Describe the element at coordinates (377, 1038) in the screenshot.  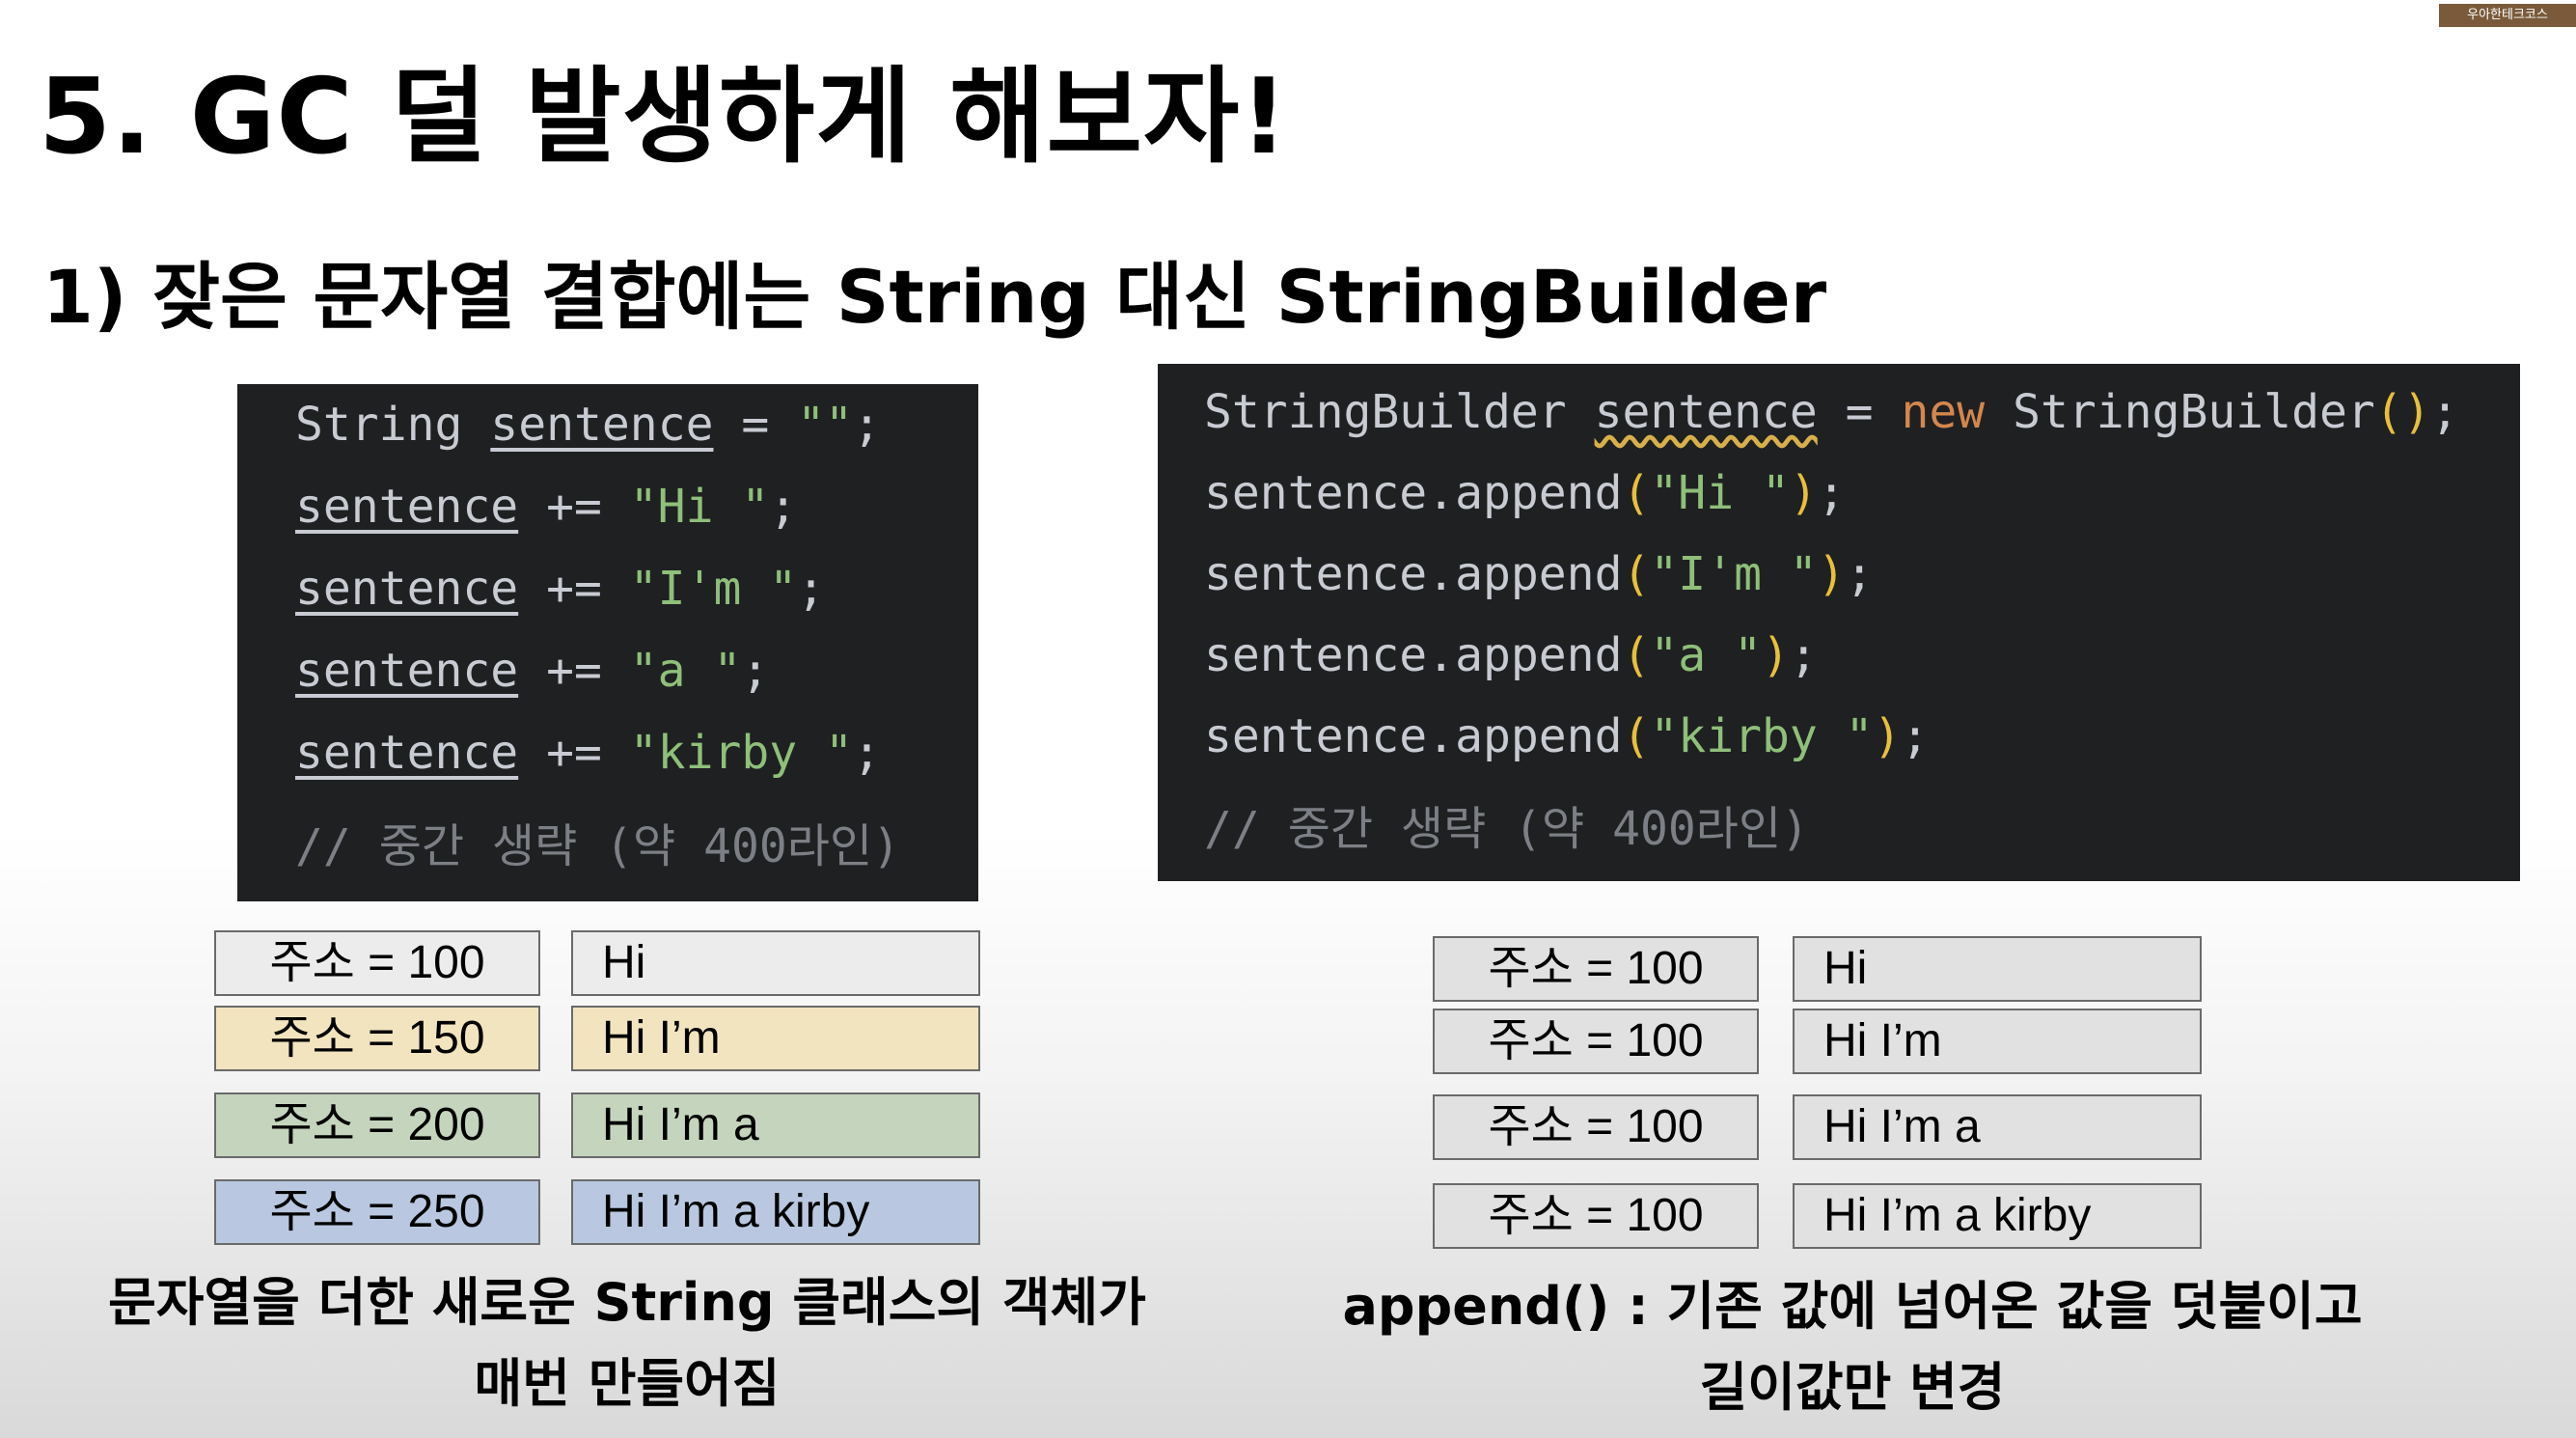
I see `address-cell: 주소 = 150` at that location.